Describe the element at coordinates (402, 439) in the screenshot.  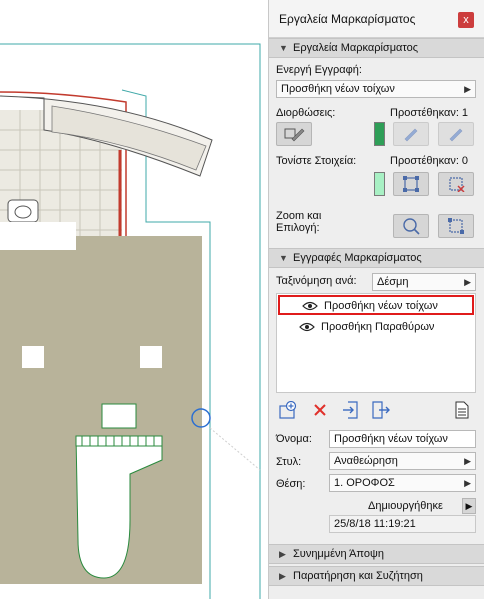
I see `name-field: Προσθήκη νέων τοίχων` at that location.